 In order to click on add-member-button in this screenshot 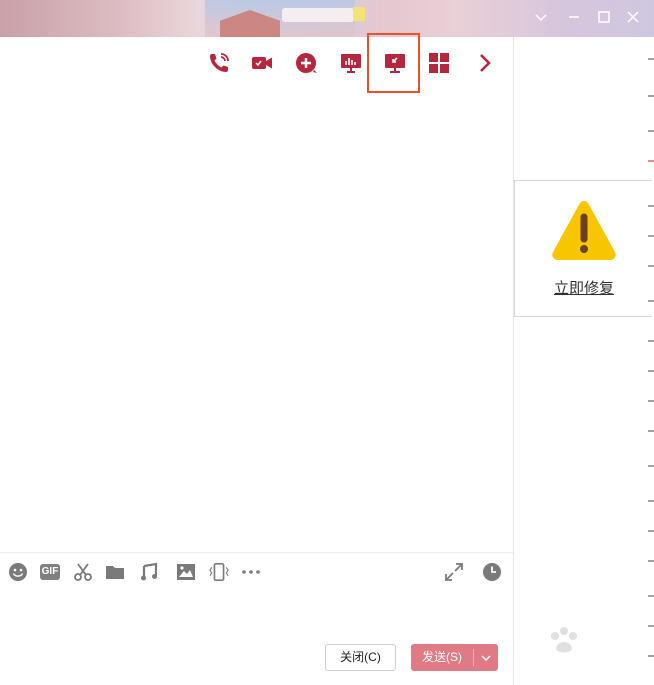, I will do `click(306, 63)`.